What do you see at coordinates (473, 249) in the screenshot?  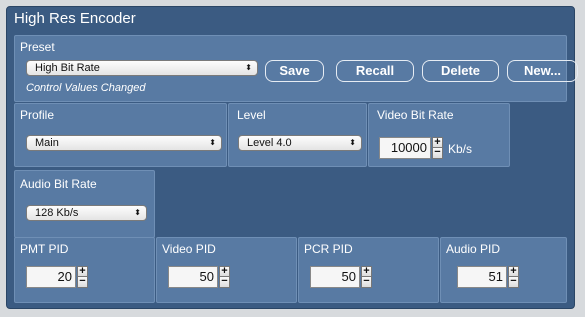 I see `audio-pid-label: Audio PID` at bounding box center [473, 249].